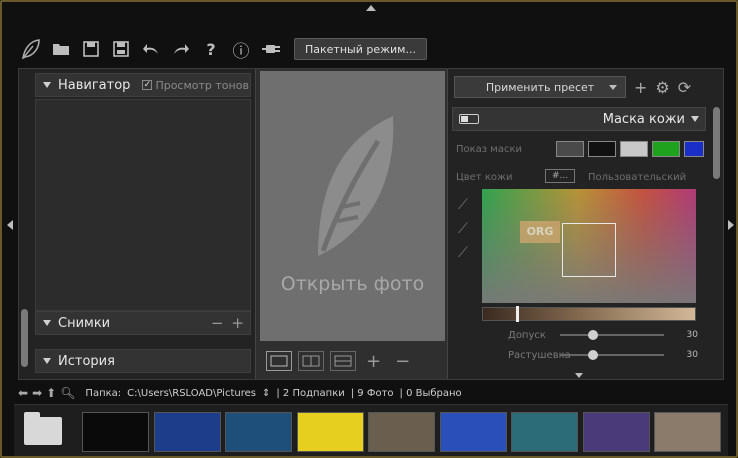 This screenshot has width=738, height=458. What do you see at coordinates (634, 149) in the screenshot?
I see `mask-swatch-white` at bounding box center [634, 149].